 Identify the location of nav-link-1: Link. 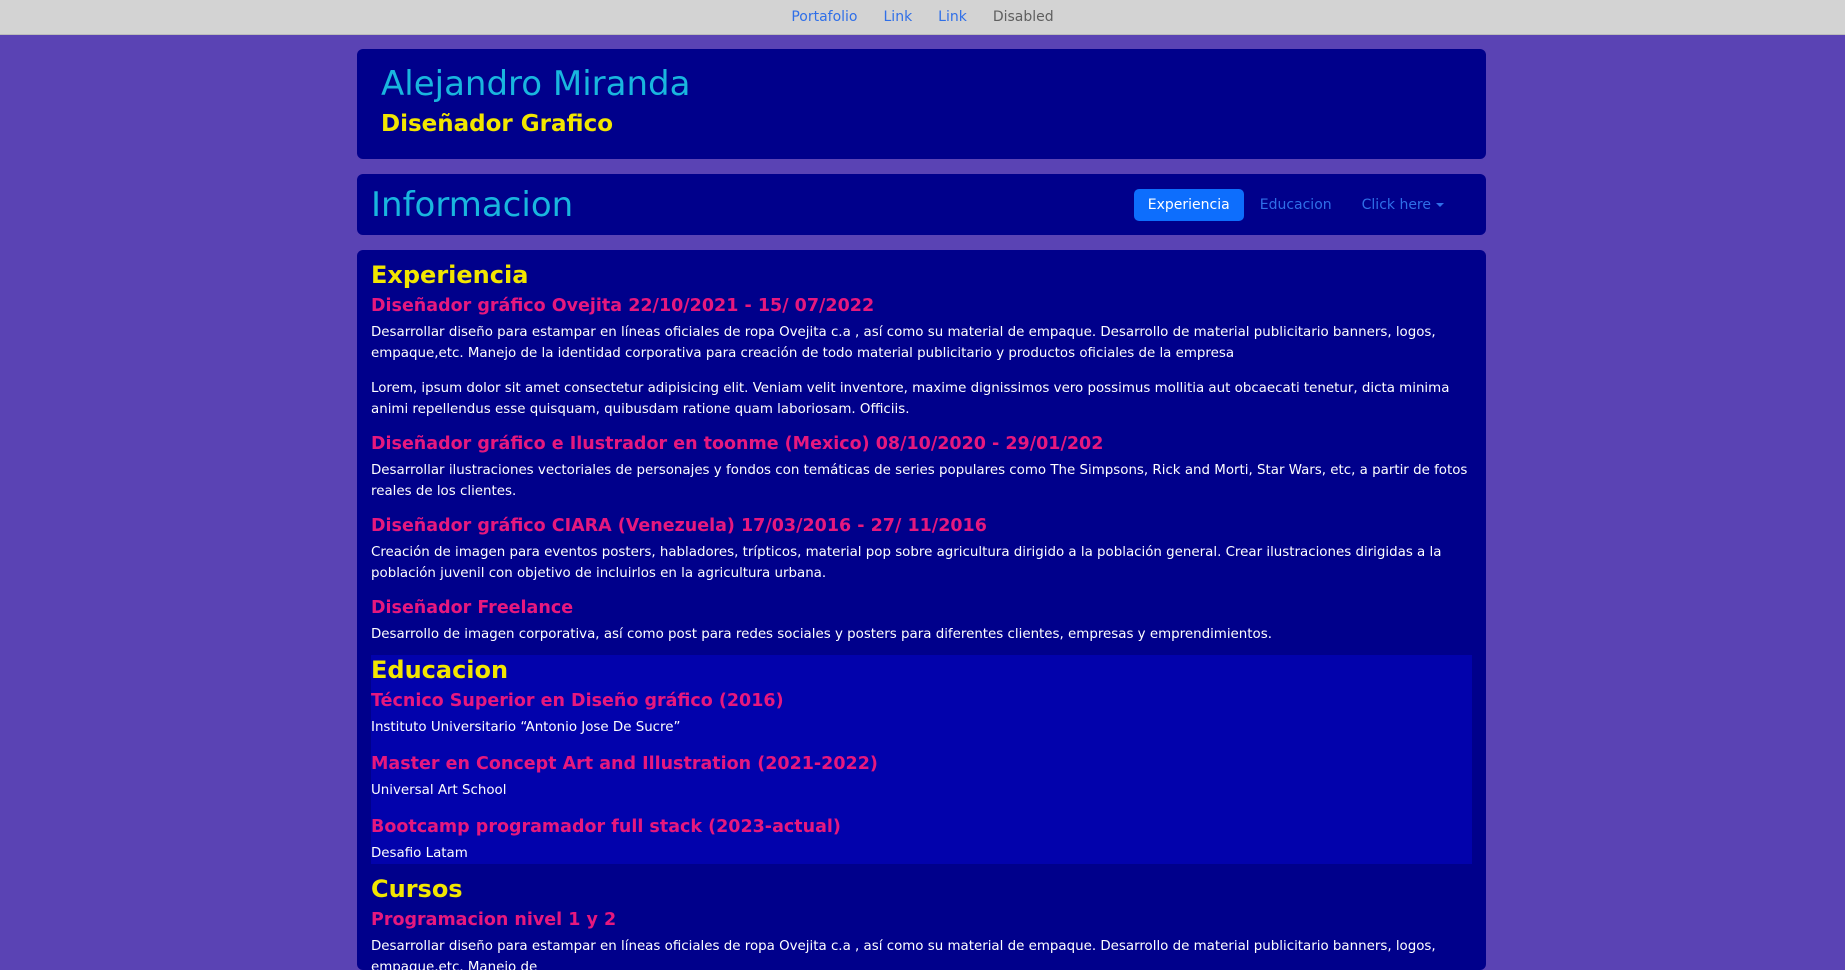
(898, 17).